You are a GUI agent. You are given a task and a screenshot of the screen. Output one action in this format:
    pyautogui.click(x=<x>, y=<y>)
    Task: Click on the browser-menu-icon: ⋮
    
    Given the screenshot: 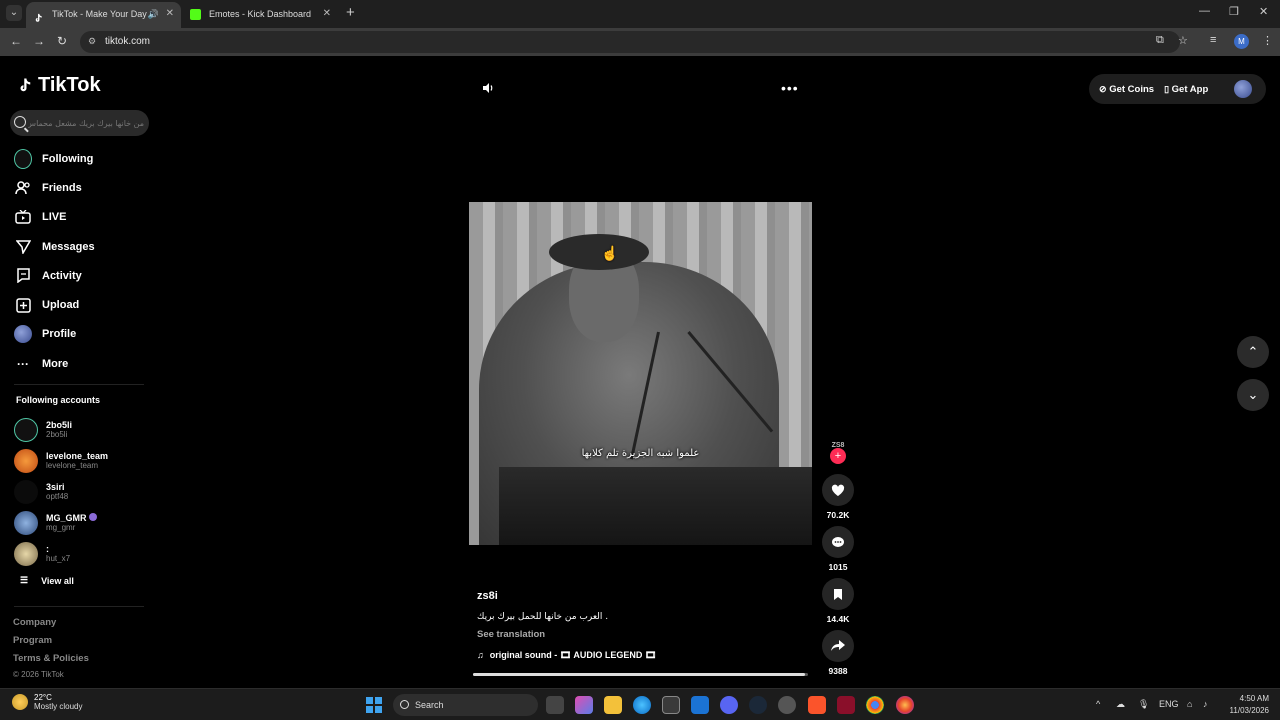 What is the action you would take?
    pyautogui.click(x=1267, y=40)
    